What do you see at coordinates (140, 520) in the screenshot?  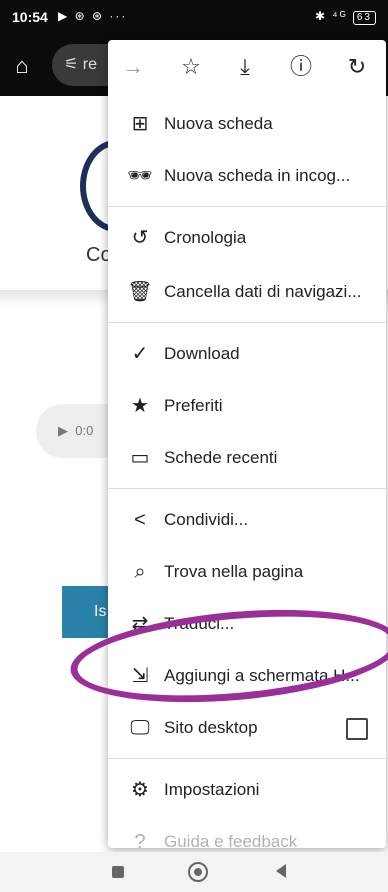 I see `share-icon: <` at bounding box center [140, 520].